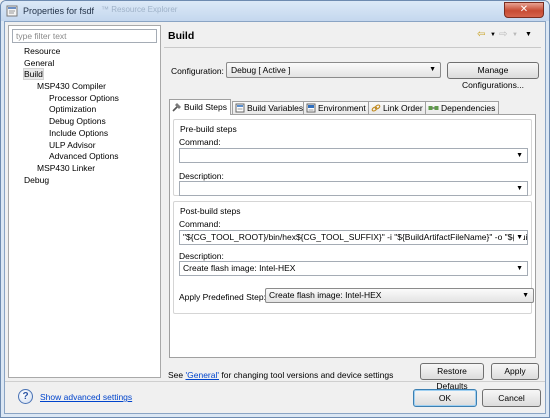 The width and height of the screenshot is (550, 418). Describe the element at coordinates (325, 295) in the screenshot. I see `predefined-step-value: Create flash image: Intel-HEX` at that location.